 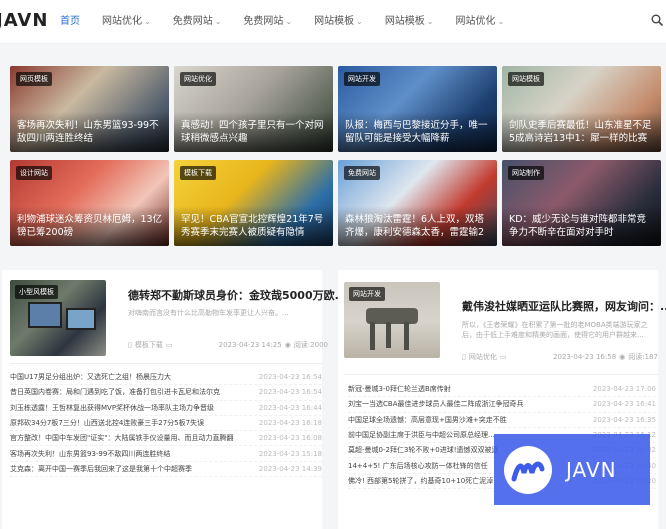 I want to click on list-item-title: 艾克森：离开中国一赛季后我回来了这是我第十个中超赛季, so click(x=101, y=468).